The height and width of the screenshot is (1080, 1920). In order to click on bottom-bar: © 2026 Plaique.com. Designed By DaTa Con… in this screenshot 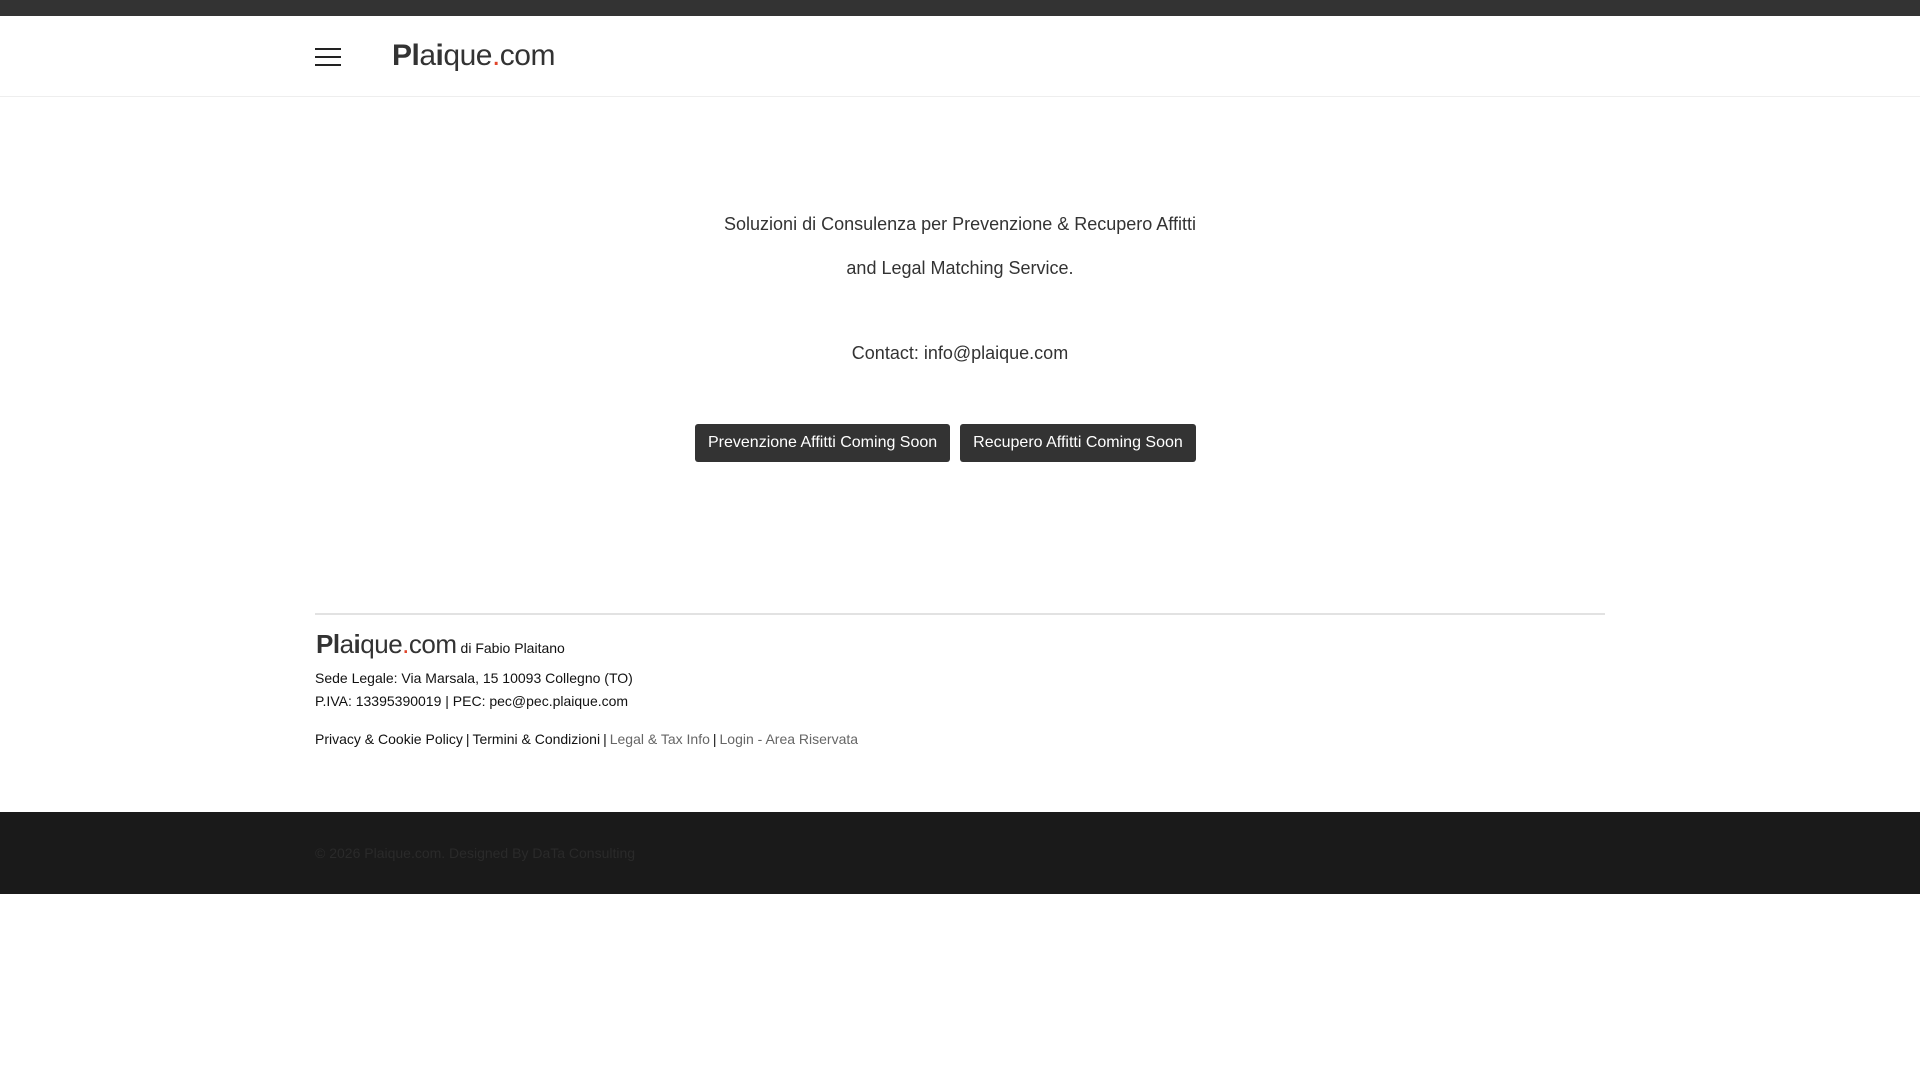, I will do `click(960, 853)`.